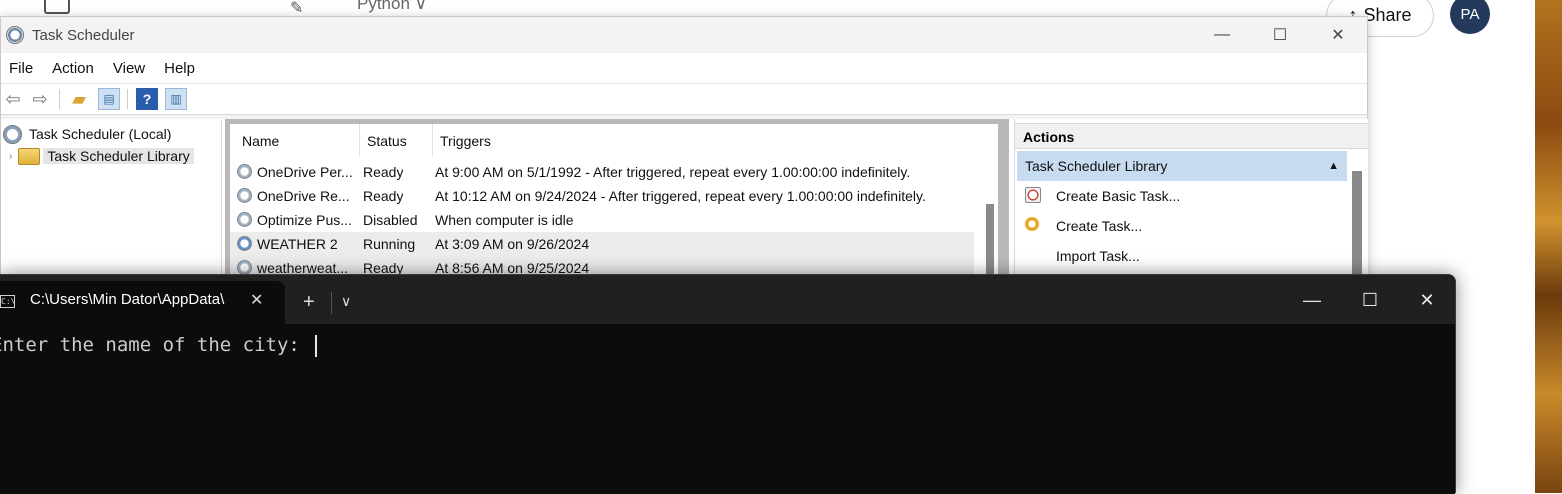  I want to click on menu-action: Action, so click(73, 68).